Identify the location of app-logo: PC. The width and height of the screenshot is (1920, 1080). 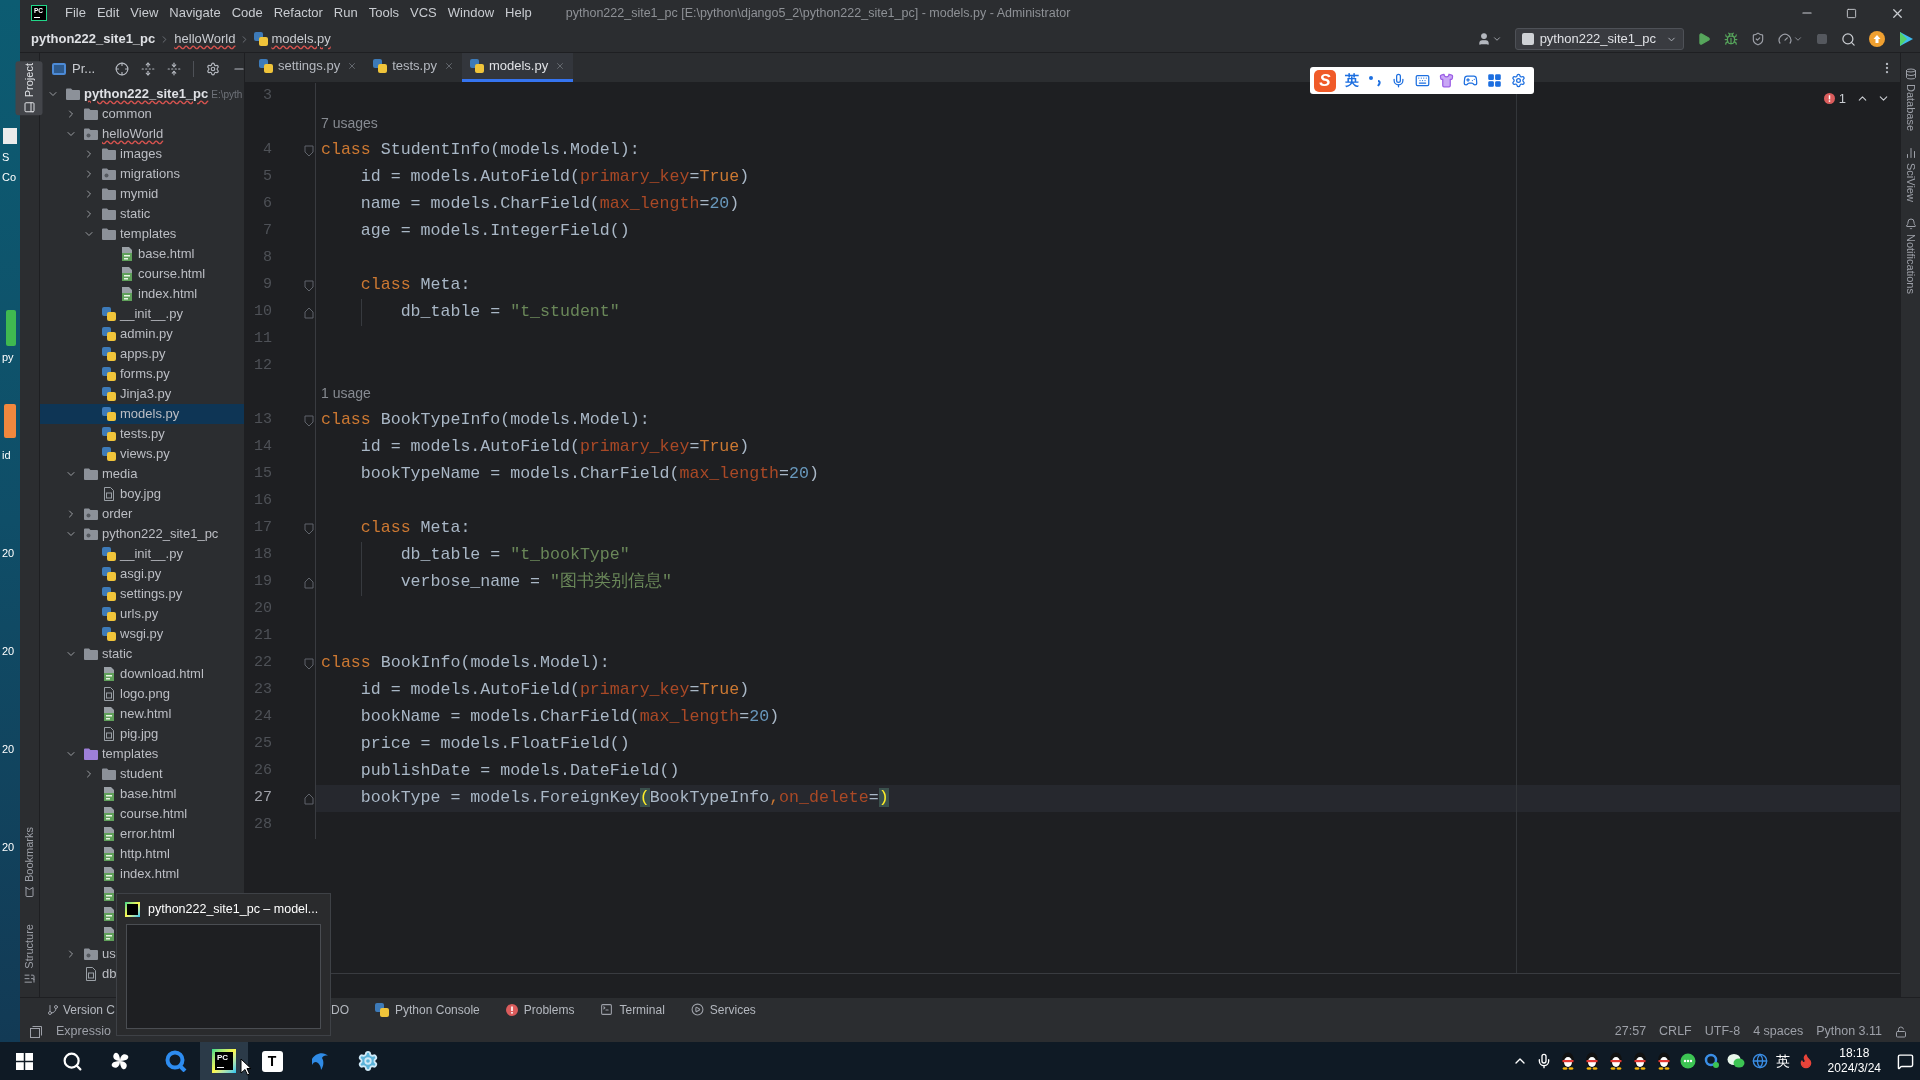
(224, 1061).